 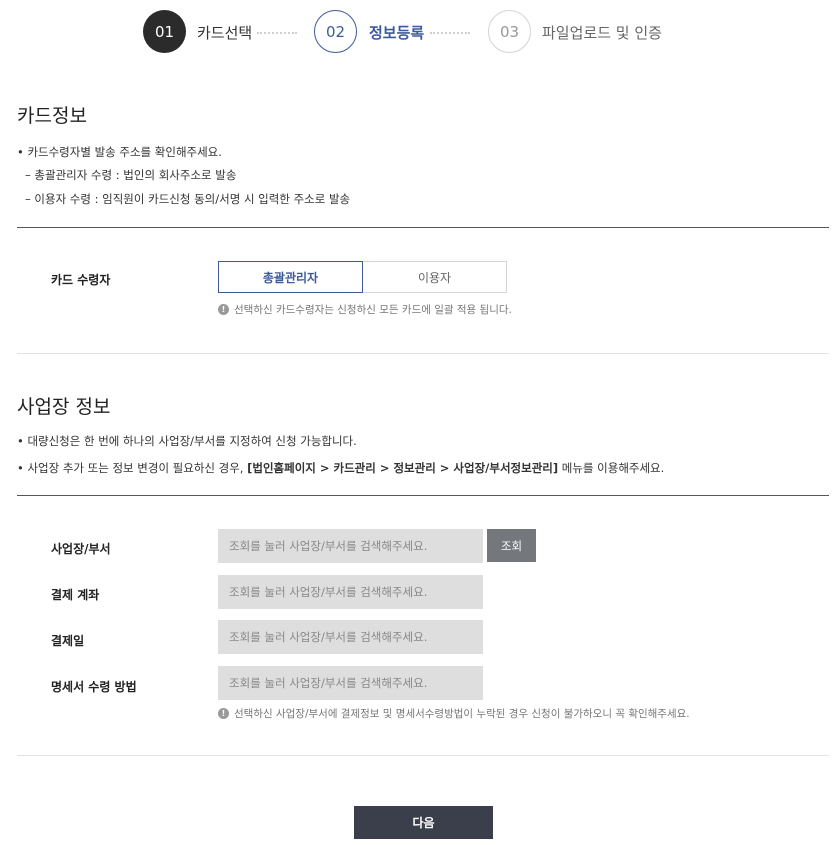 I want to click on next-button: 다음, so click(x=423, y=822).